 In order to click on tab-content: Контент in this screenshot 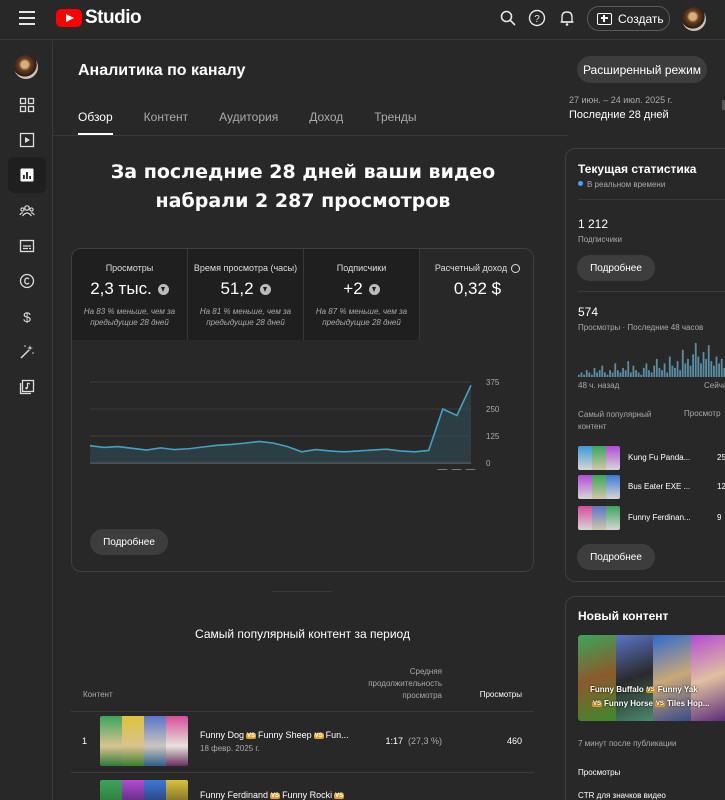, I will do `click(166, 122)`.